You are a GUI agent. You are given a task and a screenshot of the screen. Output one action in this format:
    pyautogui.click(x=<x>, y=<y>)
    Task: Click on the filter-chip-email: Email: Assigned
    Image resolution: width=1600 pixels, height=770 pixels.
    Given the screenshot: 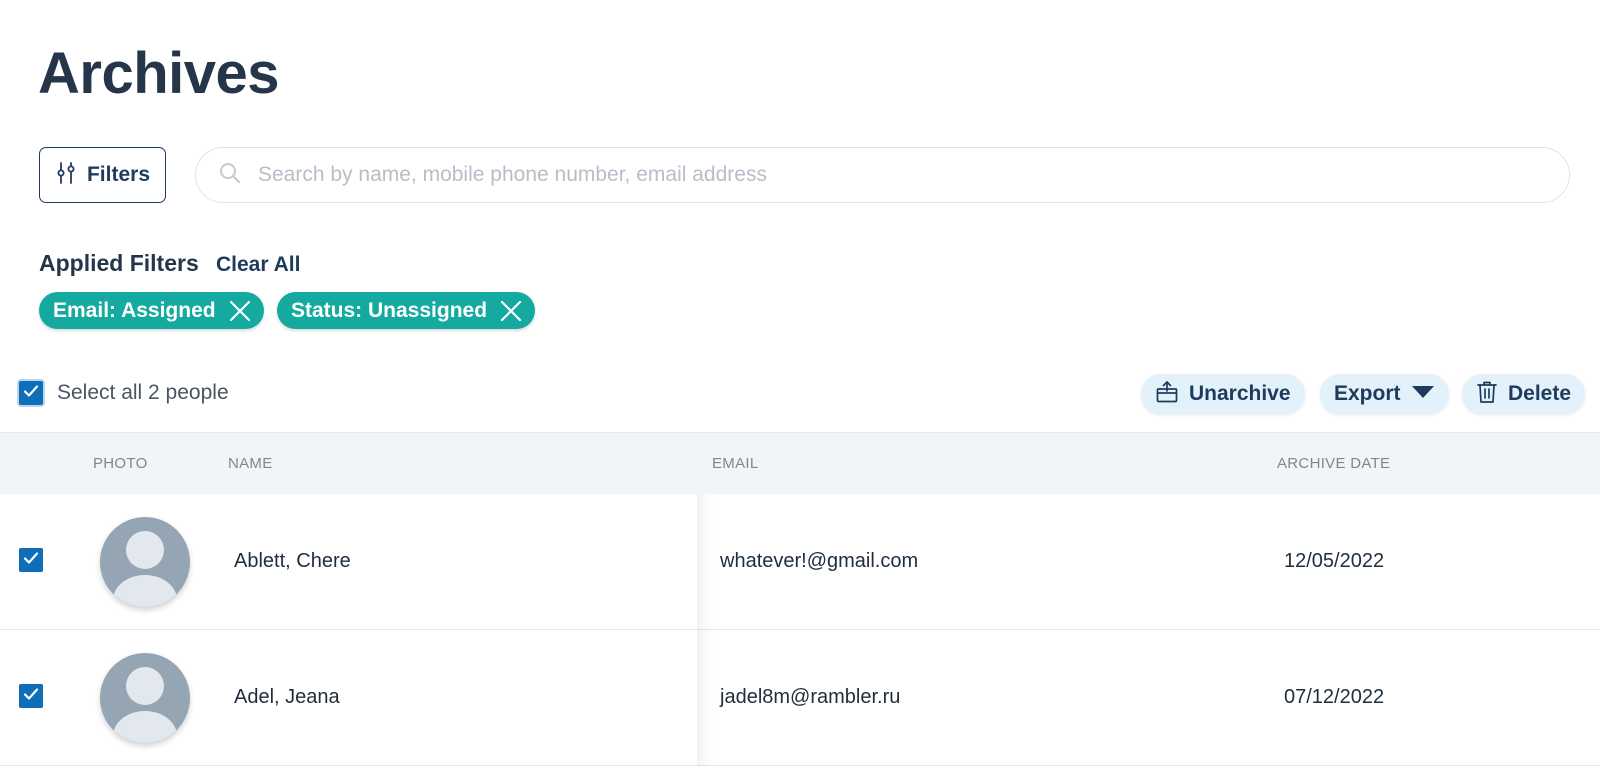 What is the action you would take?
    pyautogui.click(x=151, y=310)
    